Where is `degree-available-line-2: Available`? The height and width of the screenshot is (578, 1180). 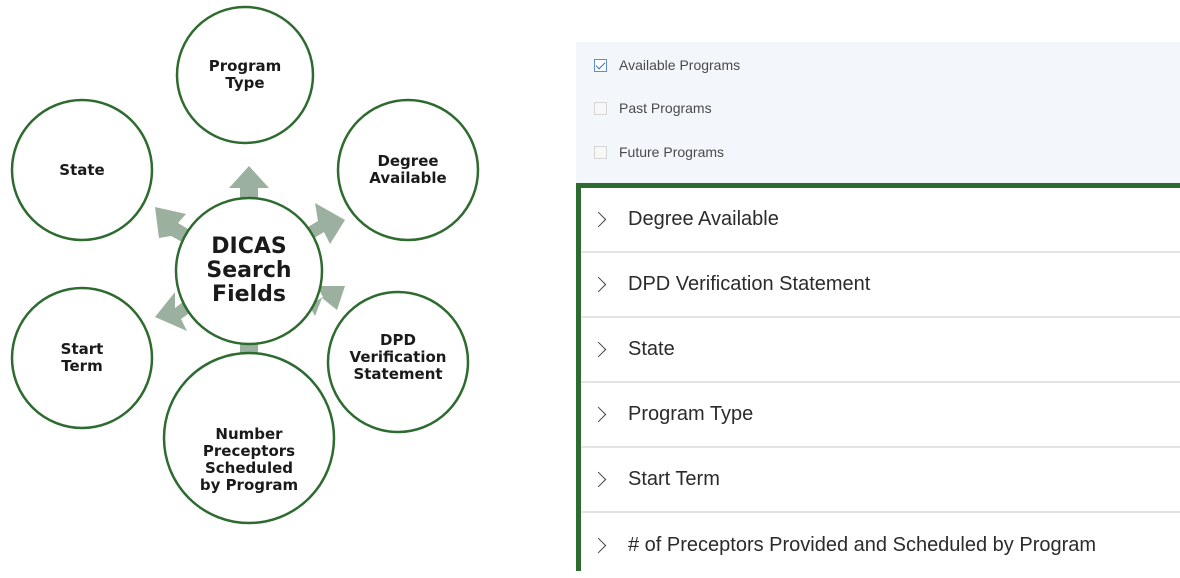 degree-available-line-2: Available is located at coordinates (408, 178).